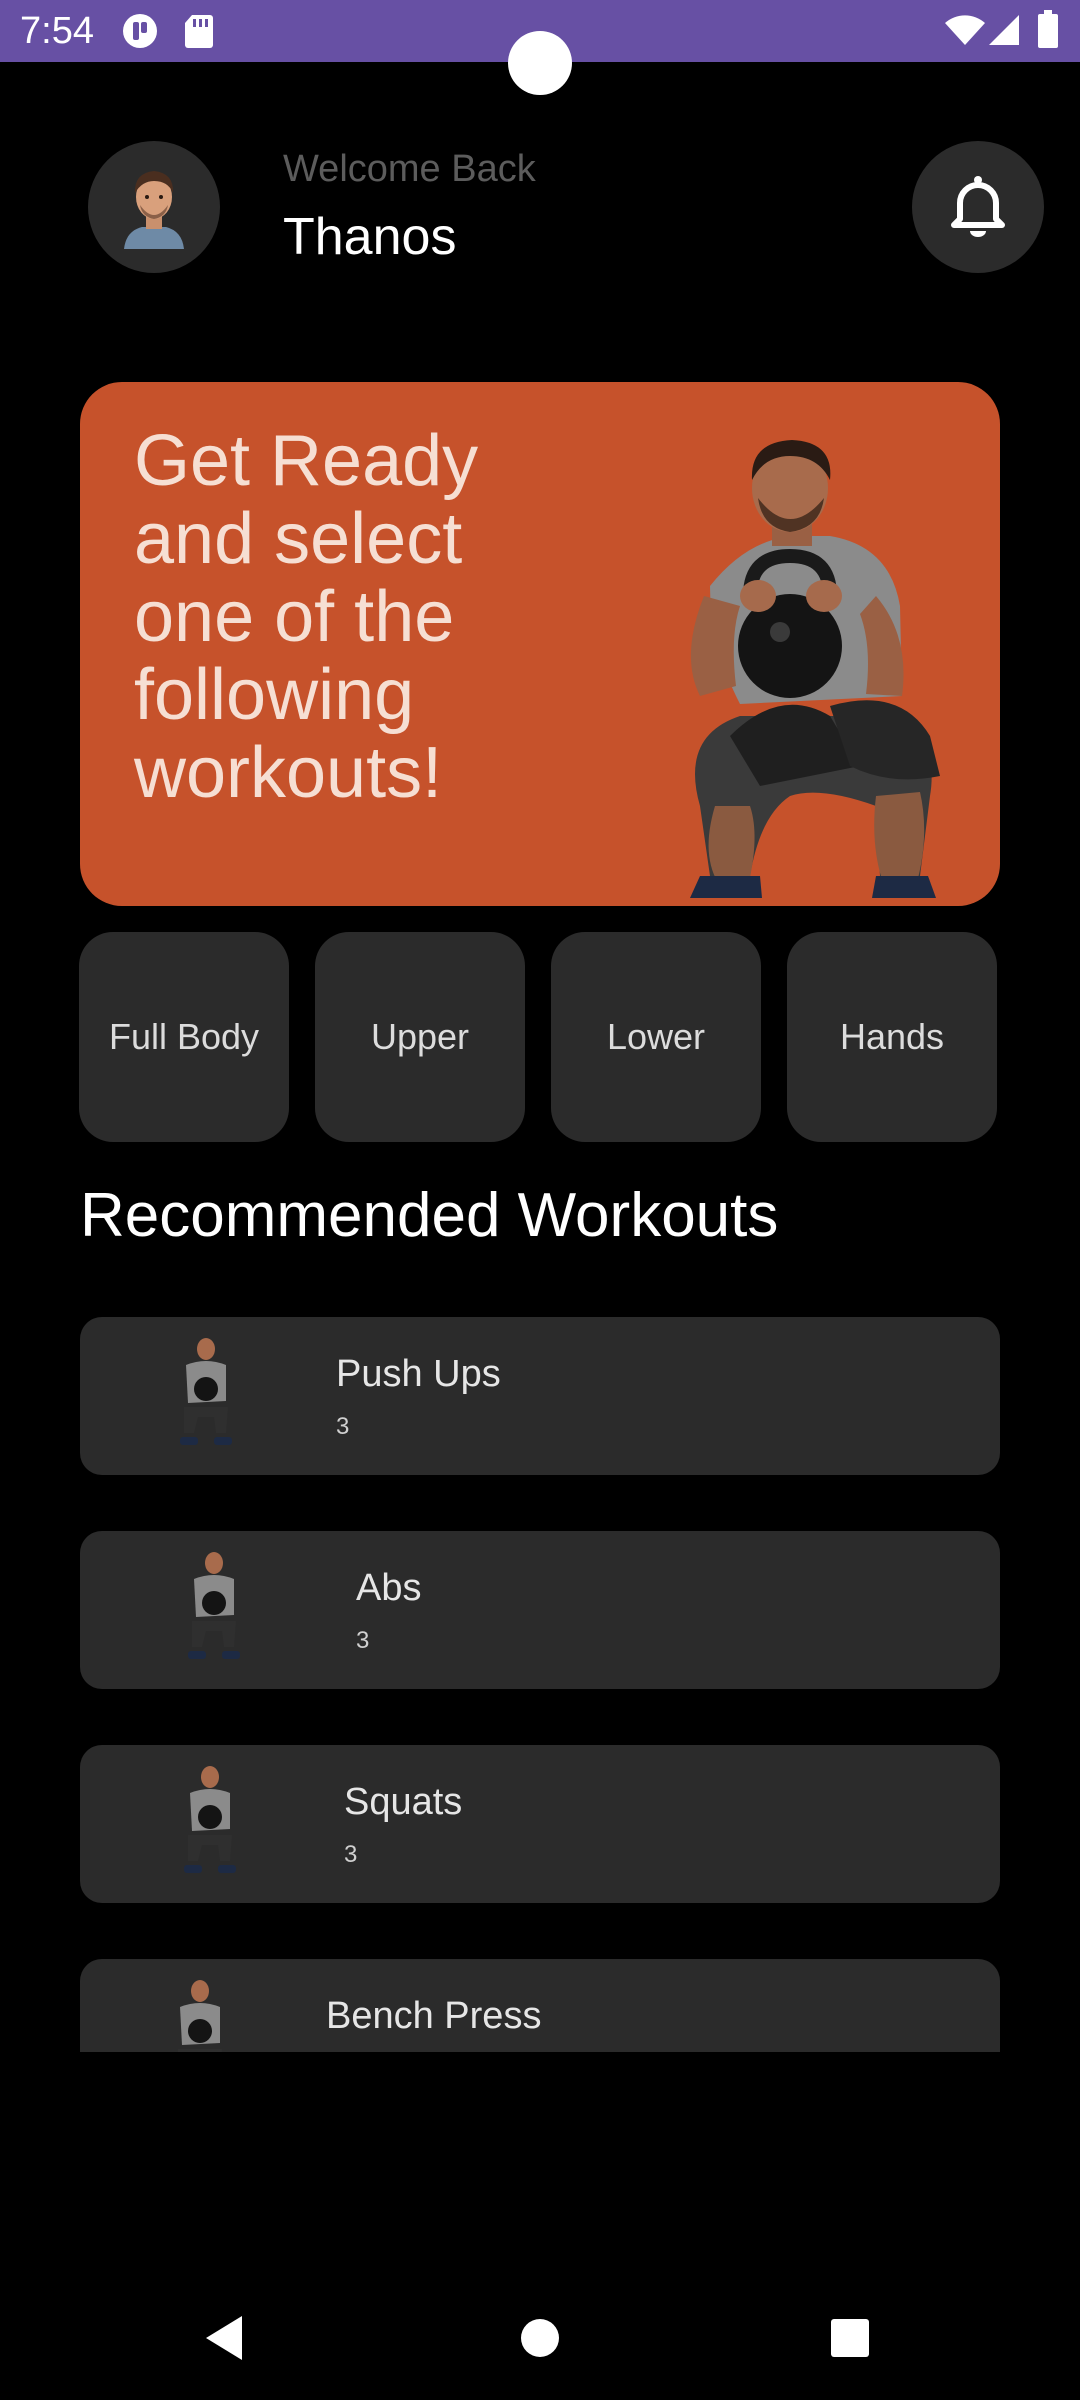 The height and width of the screenshot is (2400, 1080). I want to click on sd-card-icon, so click(199, 33).